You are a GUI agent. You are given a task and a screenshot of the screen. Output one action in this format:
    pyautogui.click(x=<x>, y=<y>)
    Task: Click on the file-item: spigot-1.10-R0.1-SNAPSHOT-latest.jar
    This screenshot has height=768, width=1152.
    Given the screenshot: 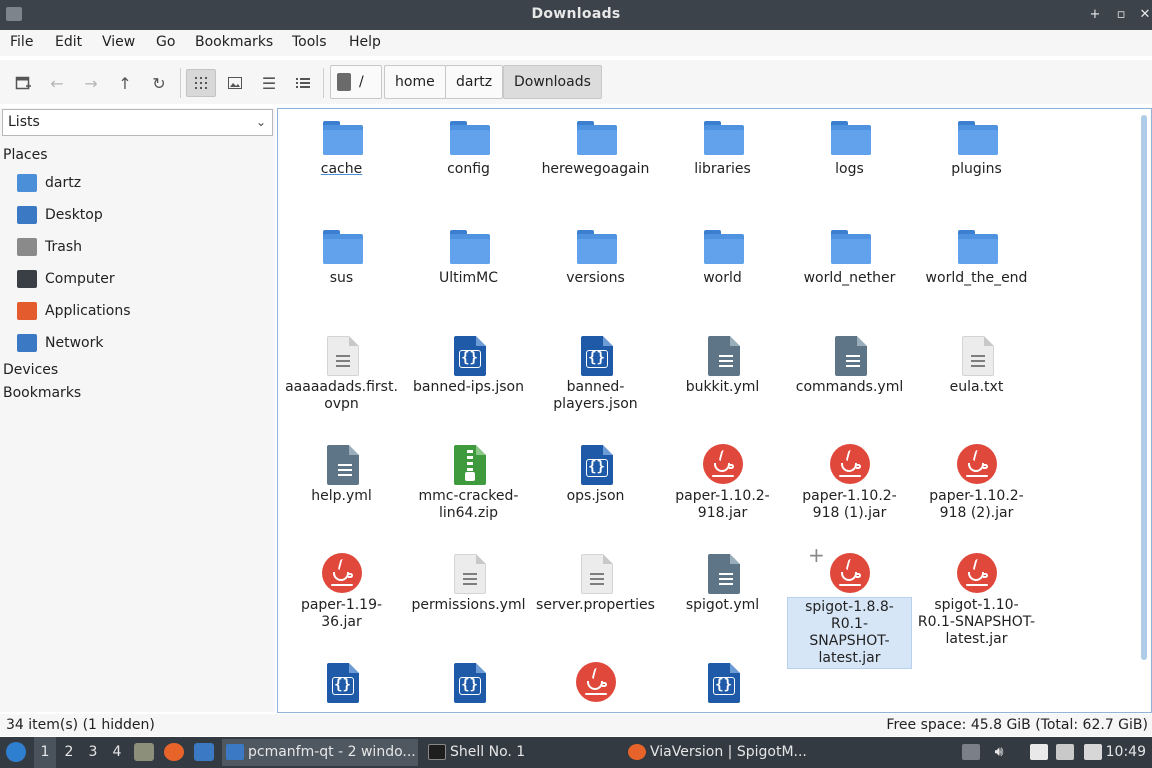 What is the action you would take?
    pyautogui.click(x=976, y=600)
    